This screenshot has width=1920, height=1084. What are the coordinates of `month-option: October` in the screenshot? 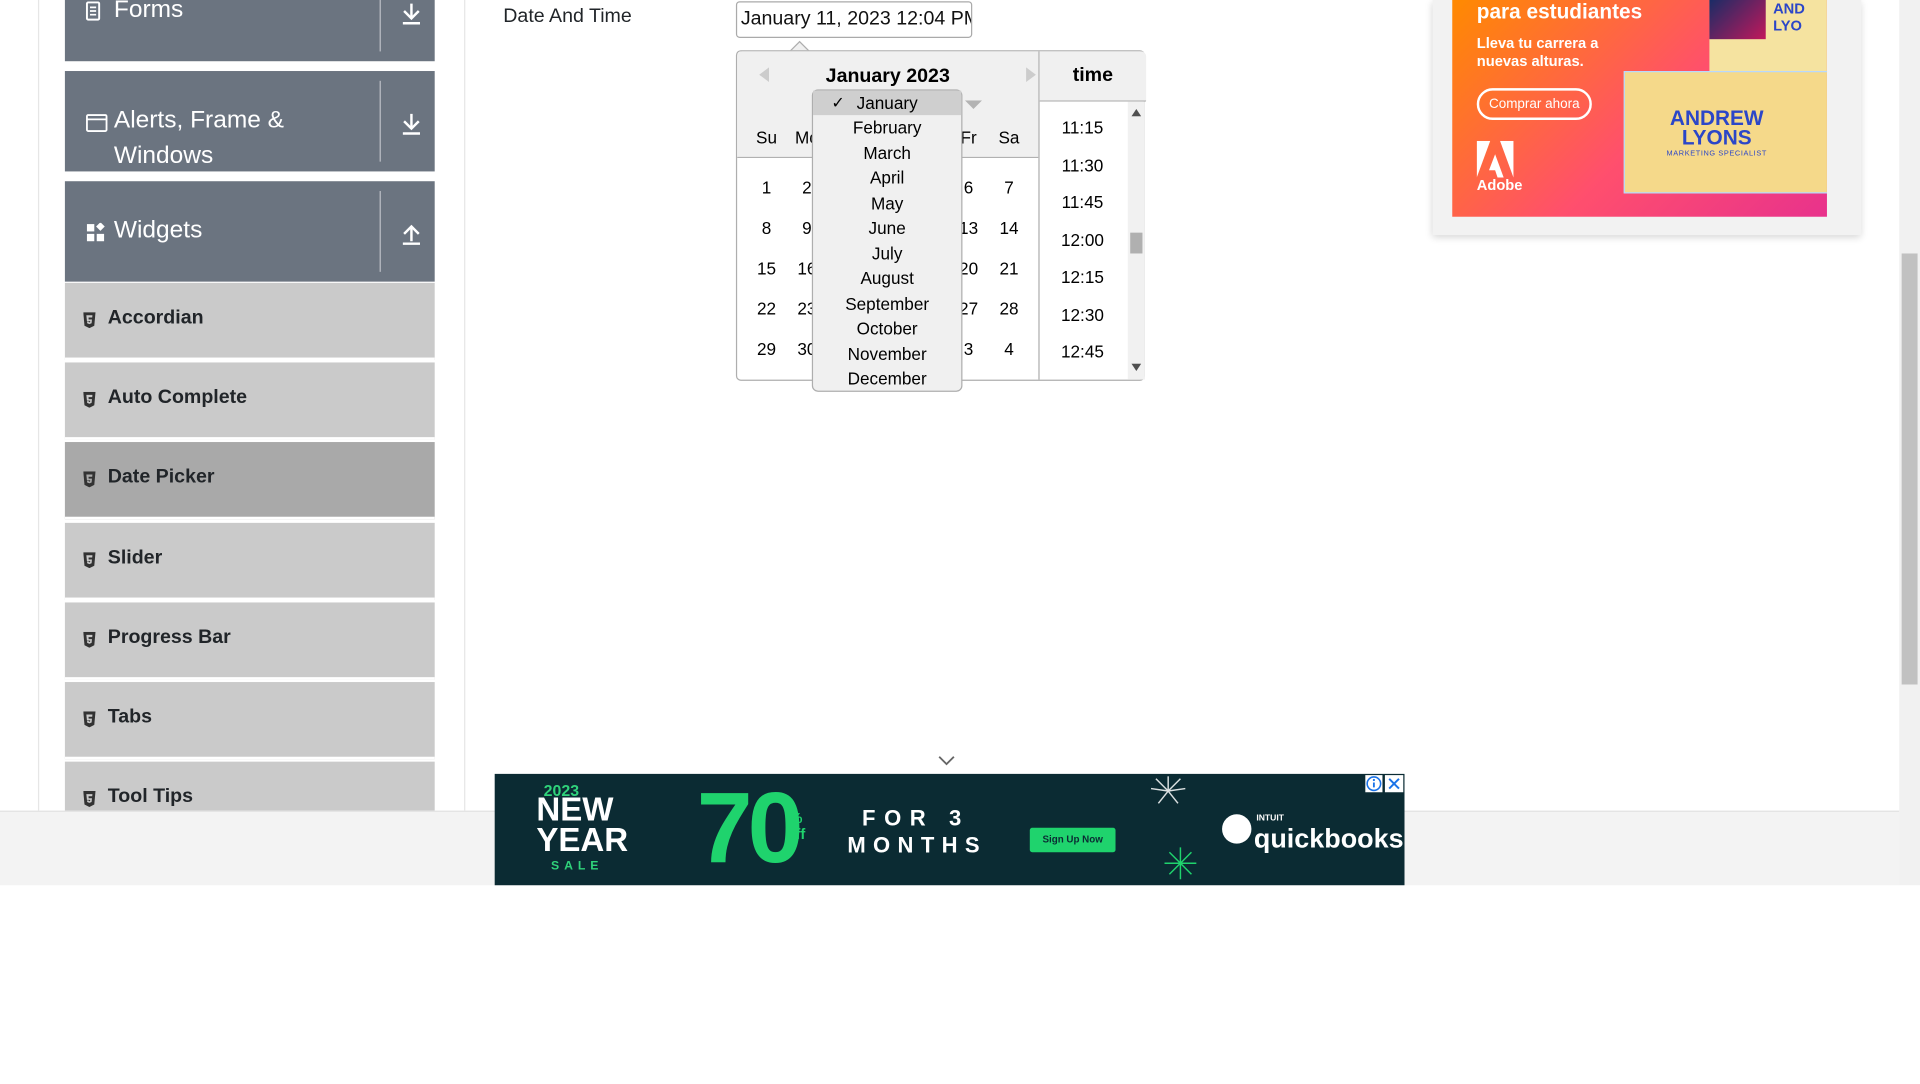 It's located at (887, 328).